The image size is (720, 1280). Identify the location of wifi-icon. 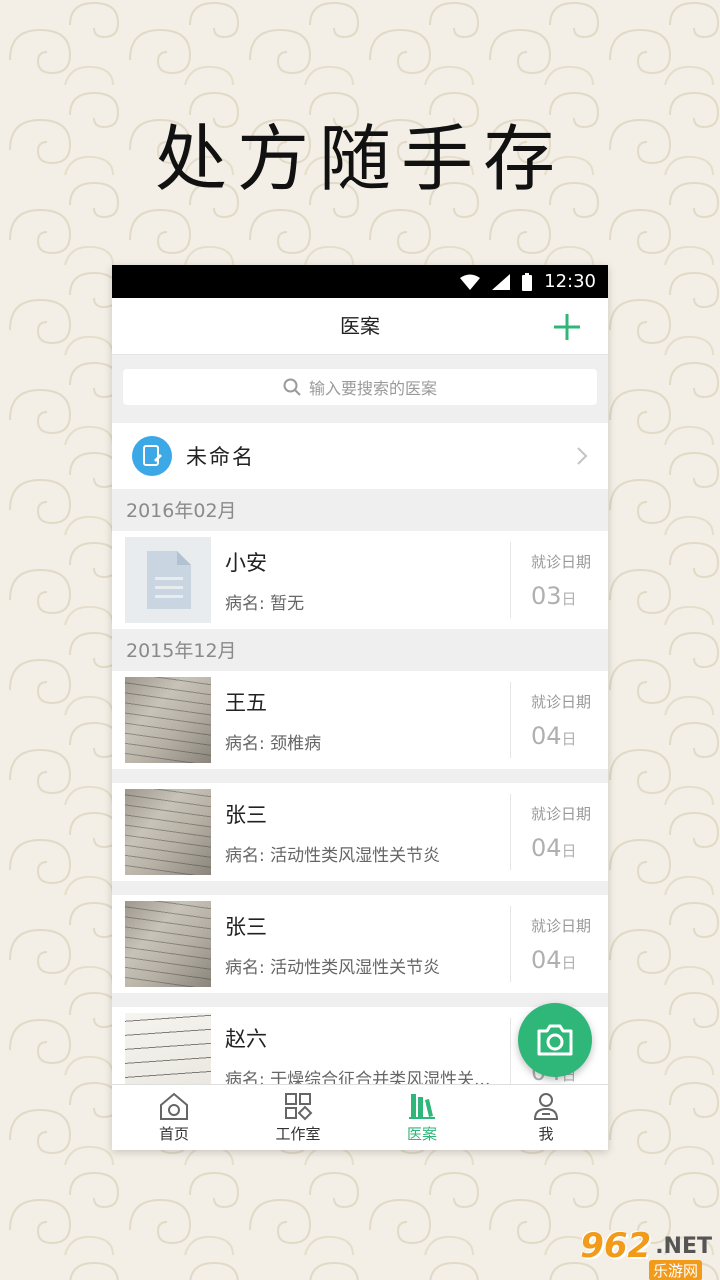
(470, 282).